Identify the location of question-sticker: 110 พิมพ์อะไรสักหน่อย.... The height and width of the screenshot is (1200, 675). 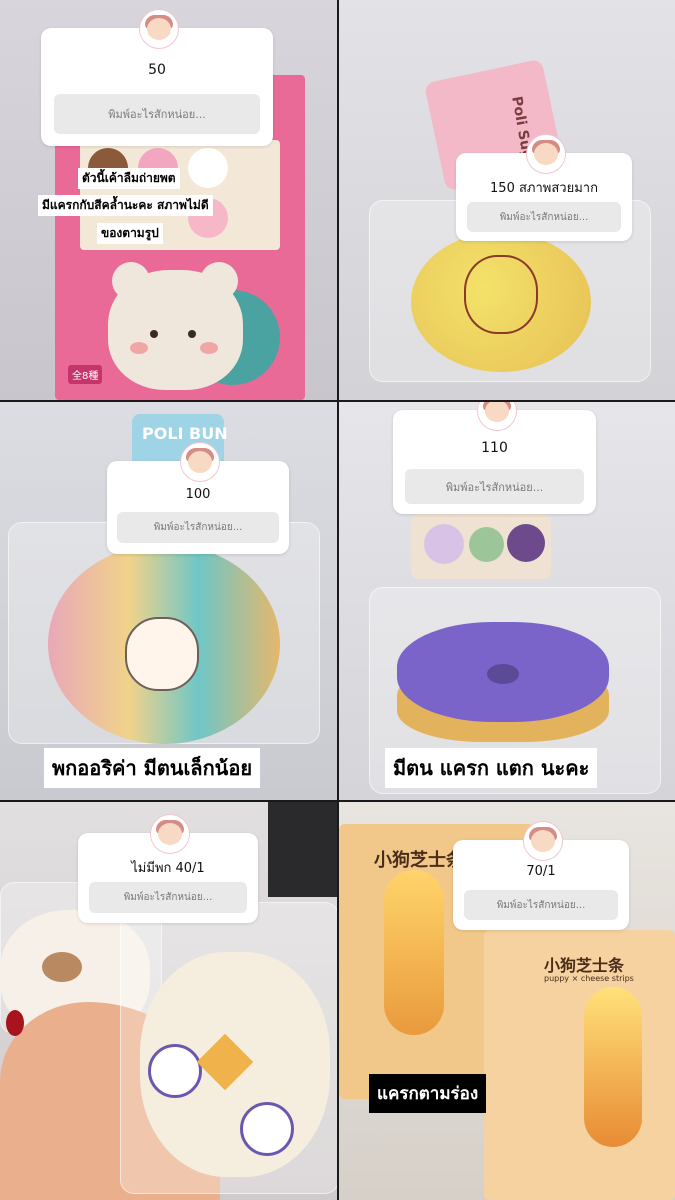
(494, 458).